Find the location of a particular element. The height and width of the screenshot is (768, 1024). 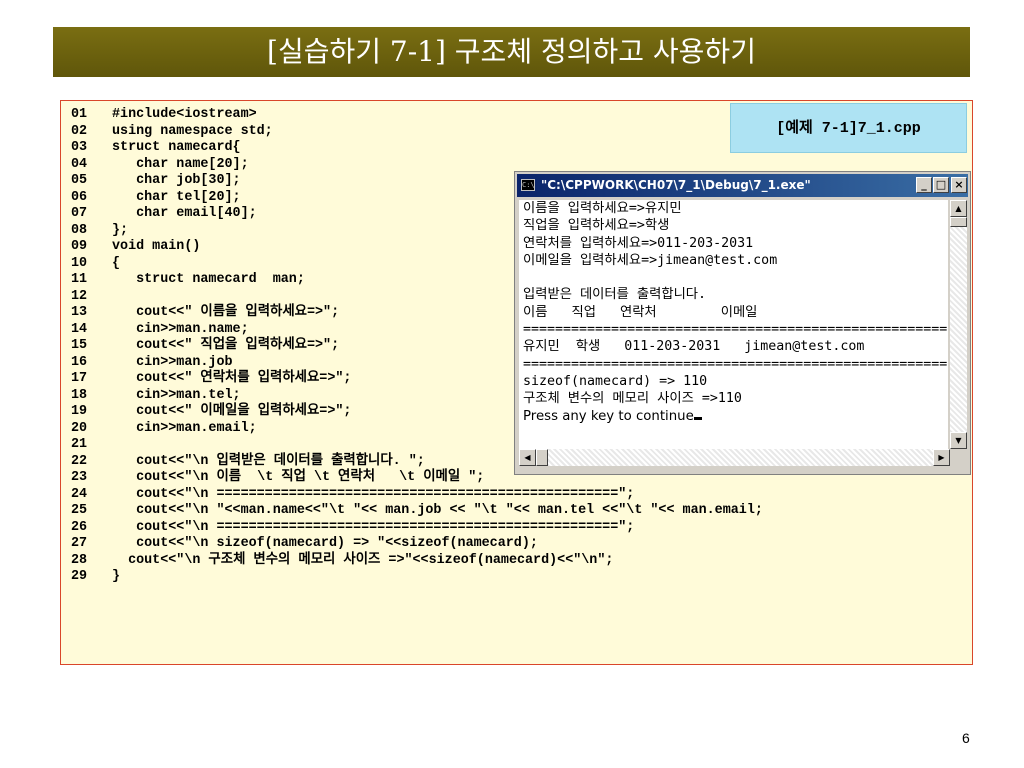

code-line-number: 21 is located at coordinates (79, 444).